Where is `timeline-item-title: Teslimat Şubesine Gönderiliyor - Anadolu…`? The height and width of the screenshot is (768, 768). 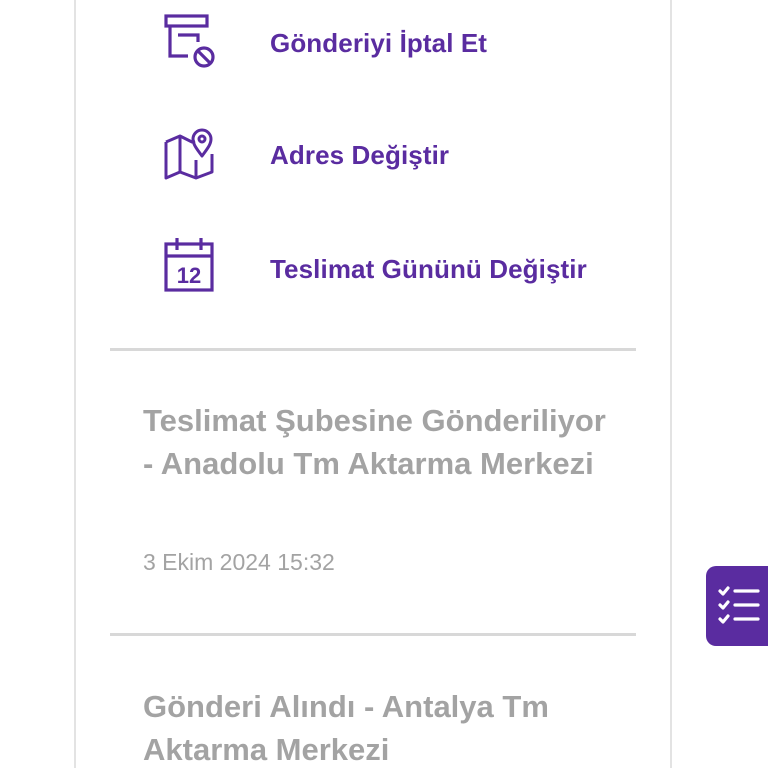 timeline-item-title: Teslimat Şubesine Gönderiliyor - Anadolu… is located at coordinates (374, 442).